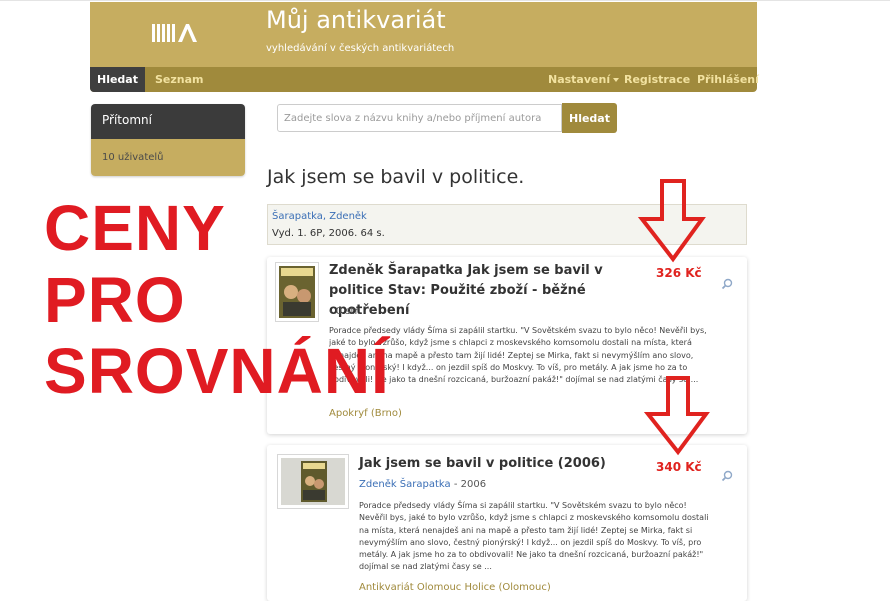  Describe the element at coordinates (589, 118) in the screenshot. I see `search-button: Hledat` at that location.